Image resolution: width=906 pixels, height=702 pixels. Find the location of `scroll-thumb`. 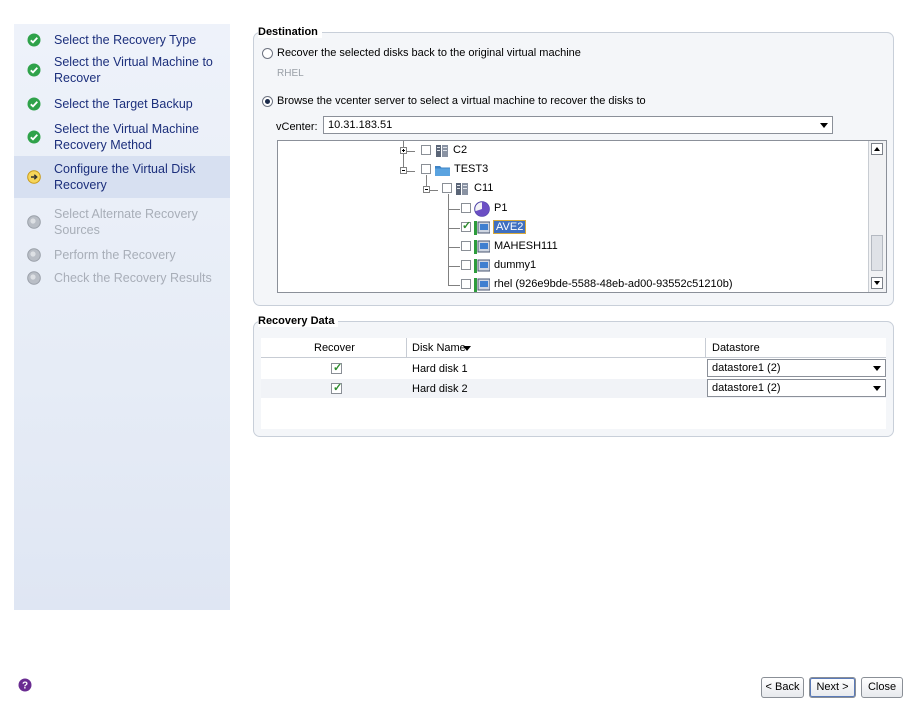

scroll-thumb is located at coordinates (877, 253).